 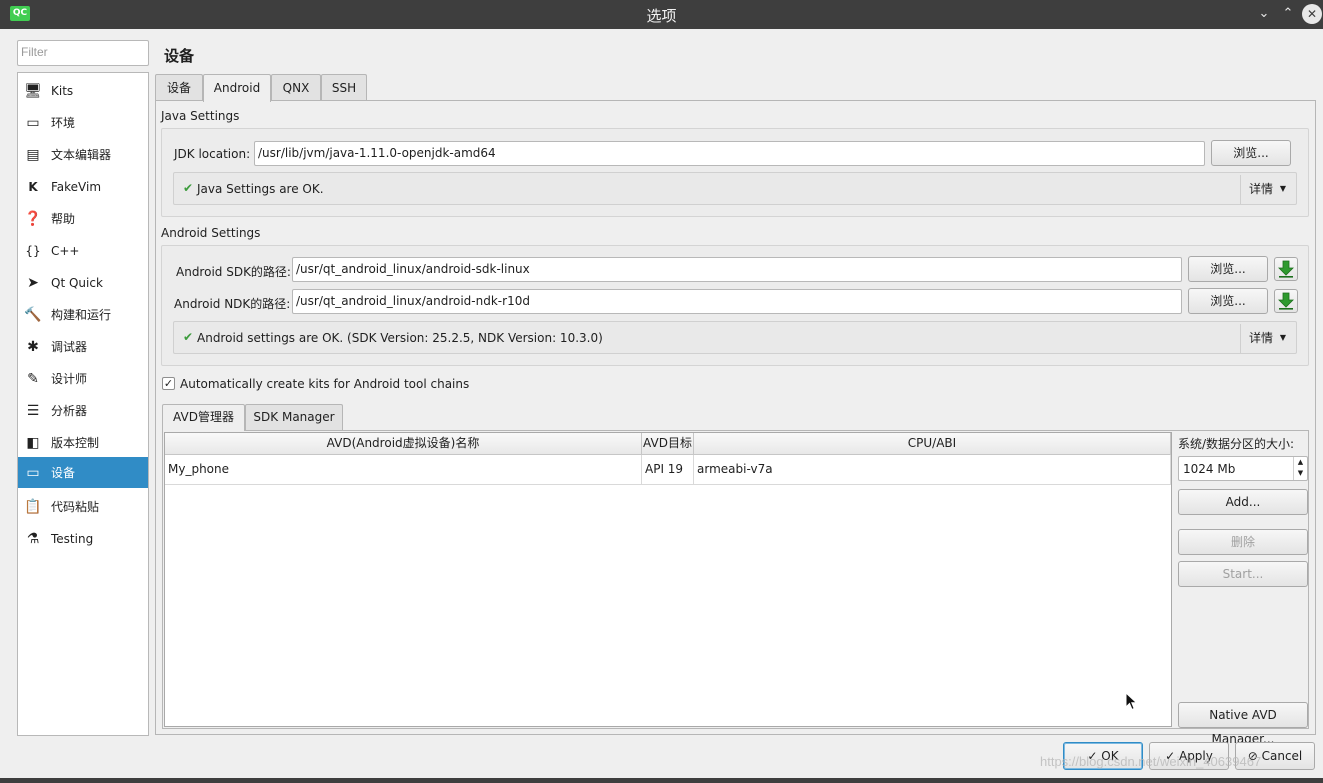 What do you see at coordinates (33, 538) in the screenshot?
I see `flask-icon: ⚗` at bounding box center [33, 538].